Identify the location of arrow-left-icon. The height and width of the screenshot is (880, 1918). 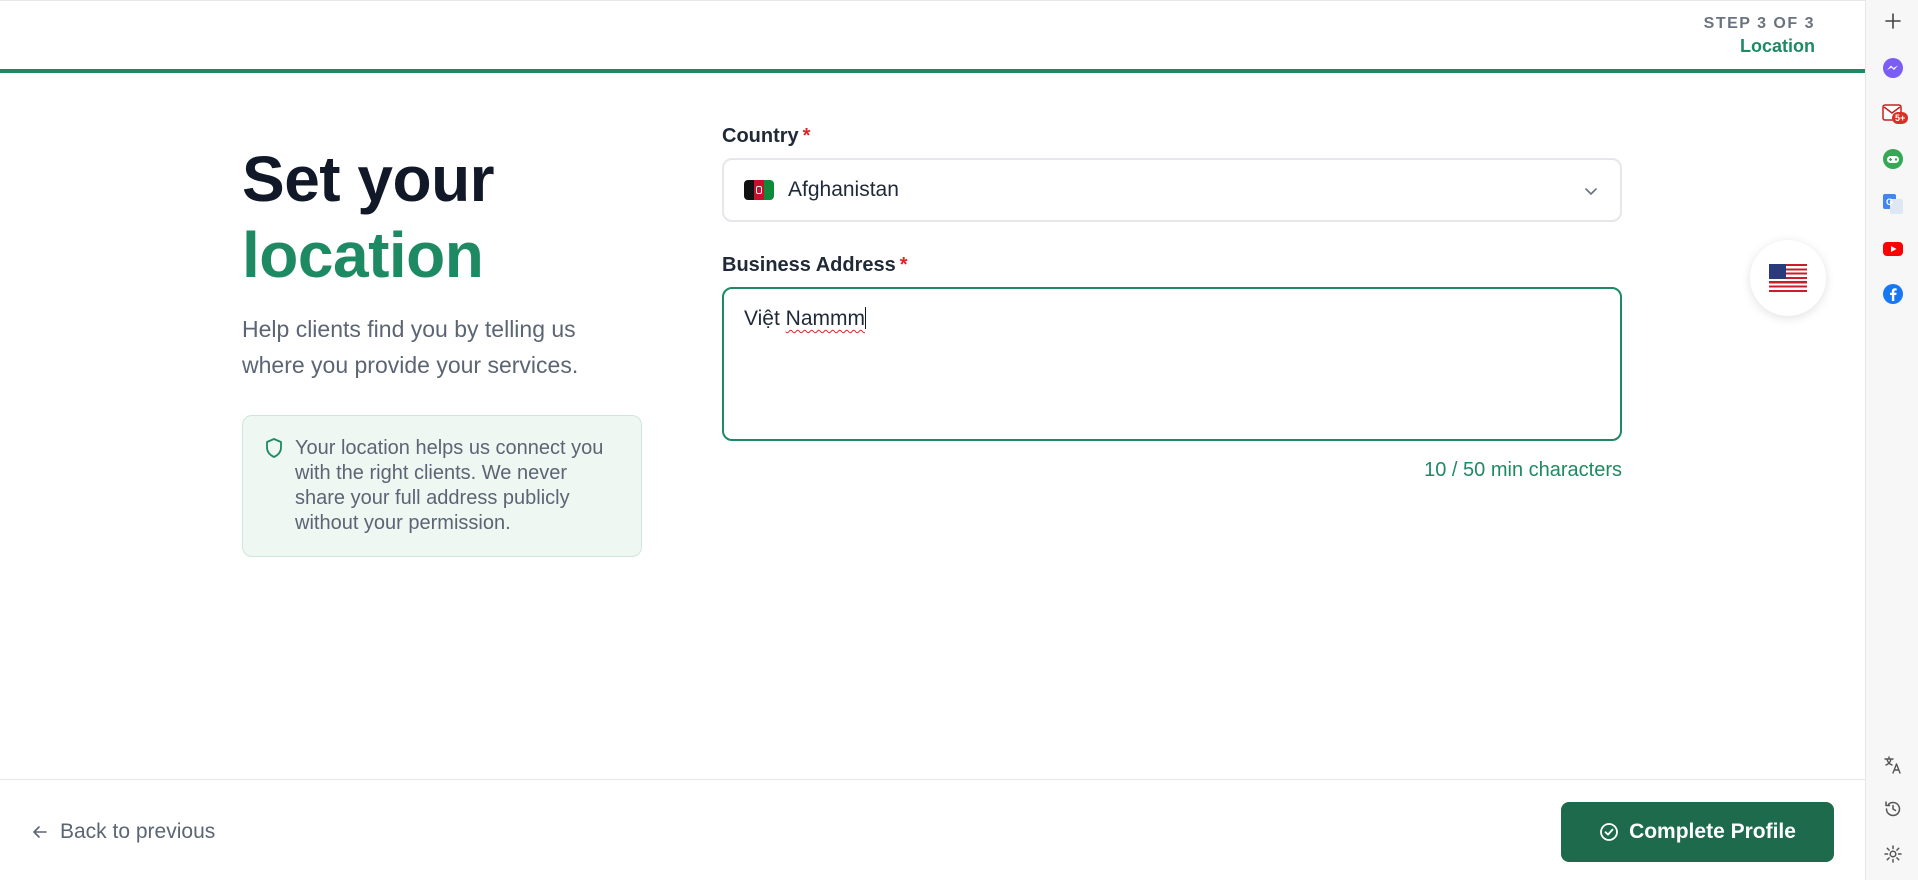
(40, 832).